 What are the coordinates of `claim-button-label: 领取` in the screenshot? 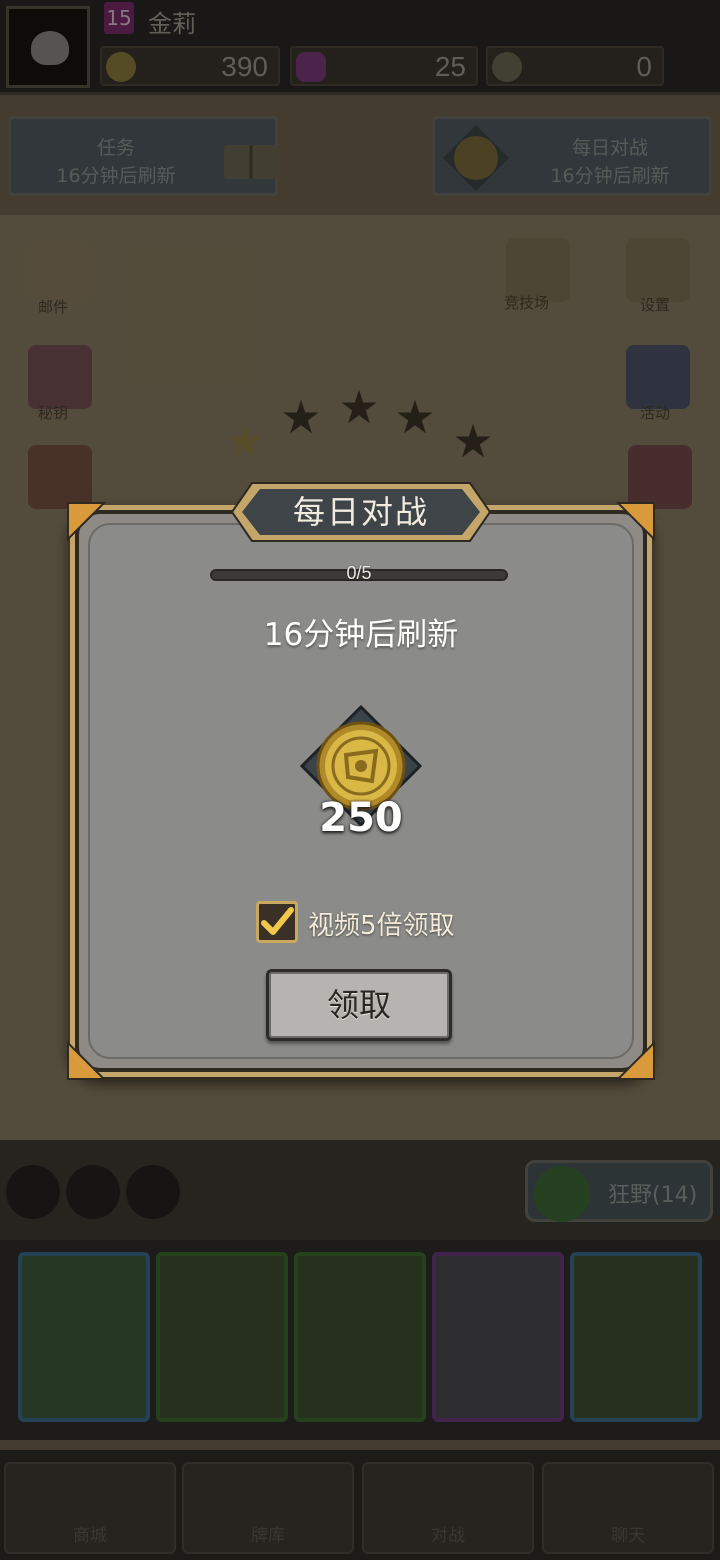 It's located at (358, 1005).